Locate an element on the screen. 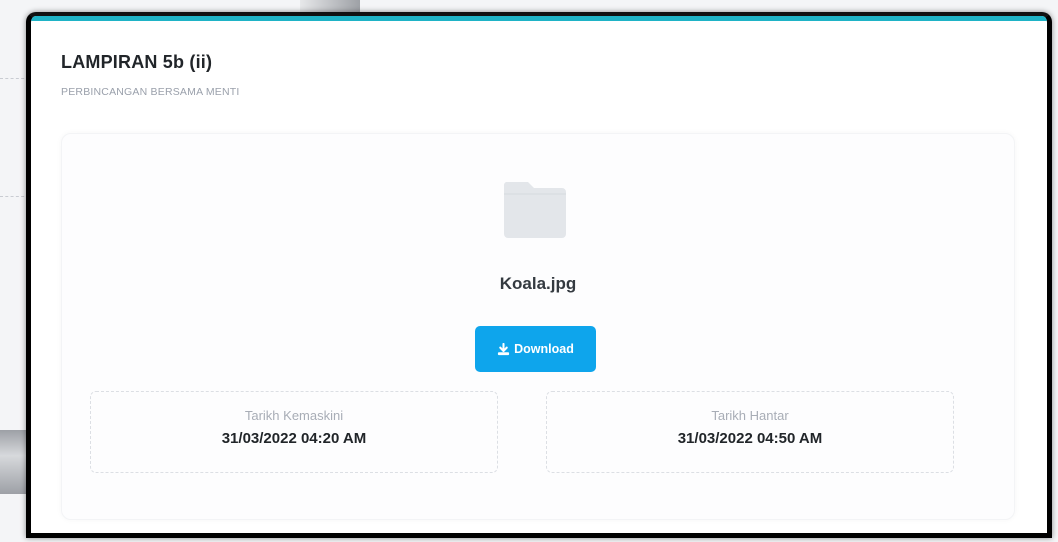 This screenshot has height=542, width=1058. submitted-date-box: Tarikh Hantar 31/03/2022 04:50 AM is located at coordinates (750, 432).